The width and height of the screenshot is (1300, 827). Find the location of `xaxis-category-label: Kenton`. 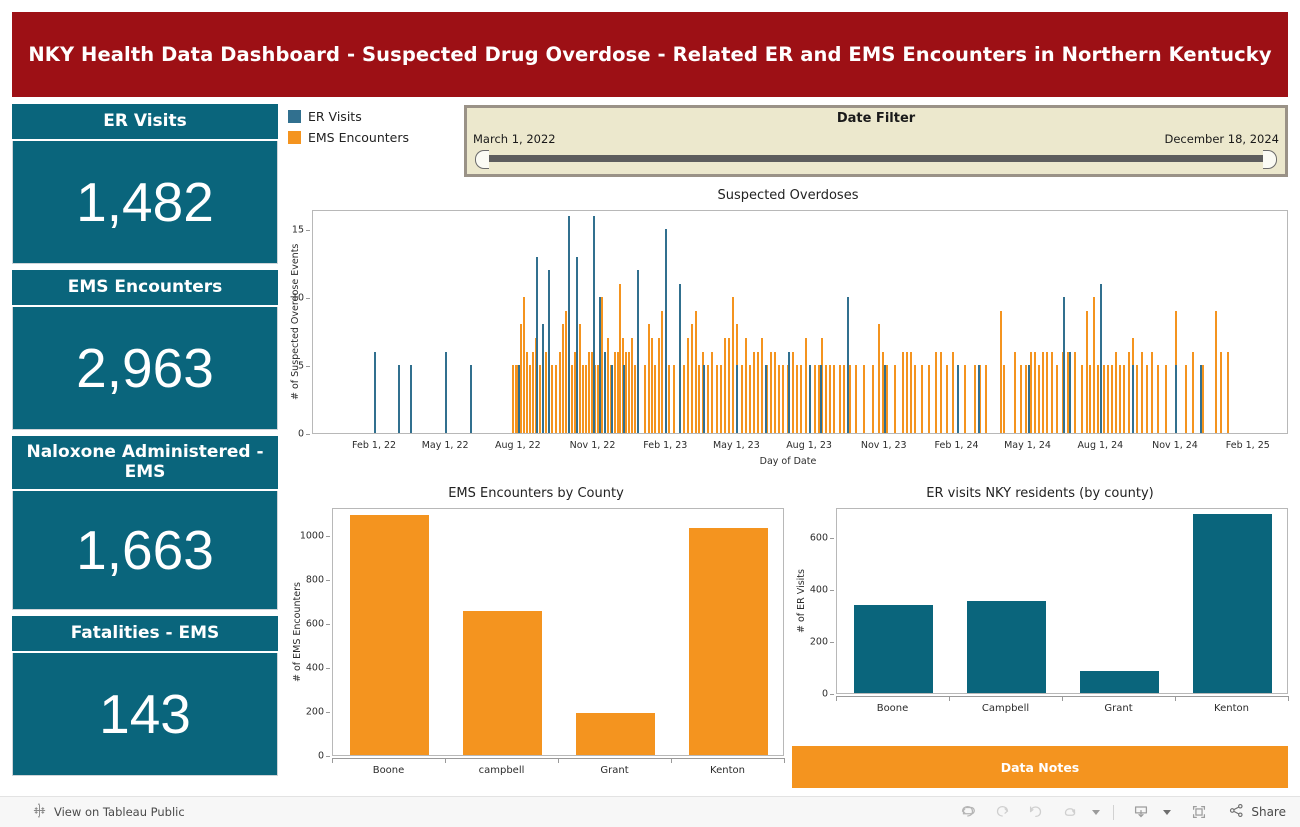

xaxis-category-label: Kenton is located at coordinates (1231, 708).